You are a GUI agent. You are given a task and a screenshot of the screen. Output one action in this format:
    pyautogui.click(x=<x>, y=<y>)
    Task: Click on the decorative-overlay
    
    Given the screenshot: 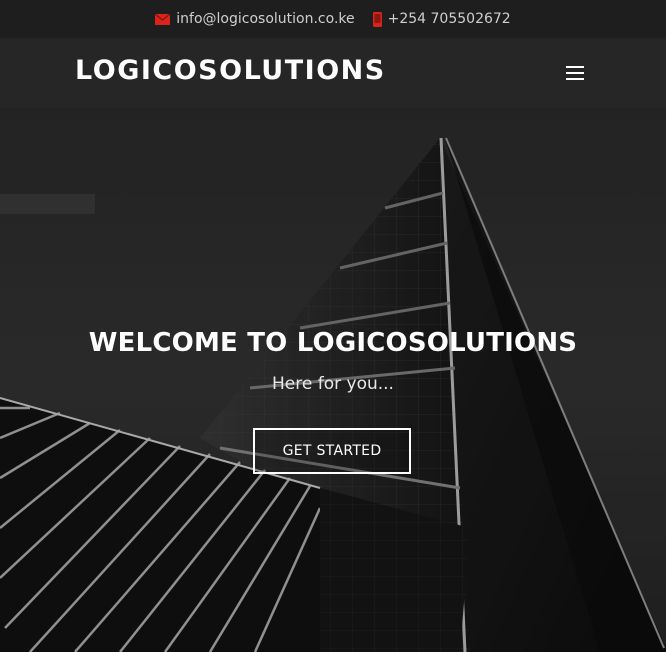 What is the action you would take?
    pyautogui.click(x=47, y=204)
    